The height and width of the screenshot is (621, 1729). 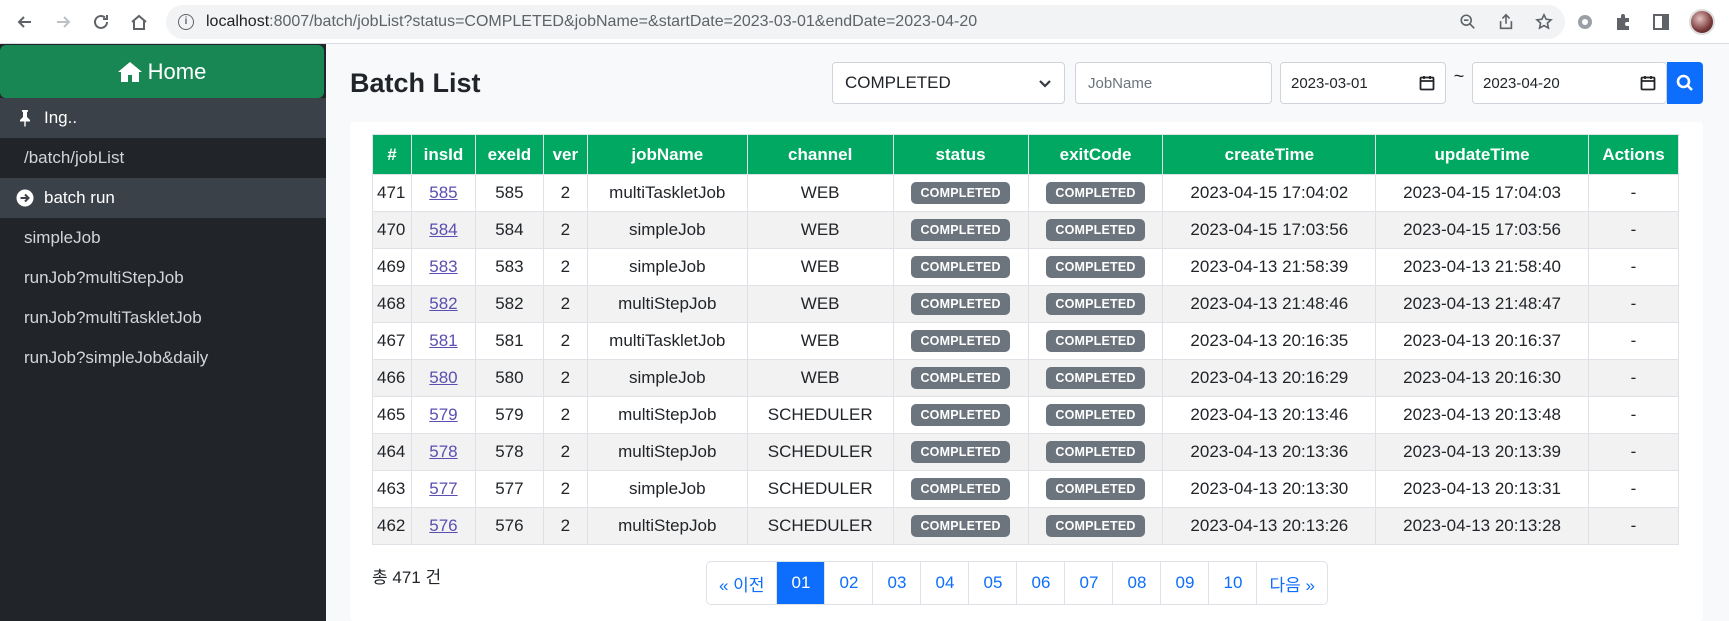 I want to click on sidebar-item-label: runJob?multiTaskletJob, so click(x=113, y=317).